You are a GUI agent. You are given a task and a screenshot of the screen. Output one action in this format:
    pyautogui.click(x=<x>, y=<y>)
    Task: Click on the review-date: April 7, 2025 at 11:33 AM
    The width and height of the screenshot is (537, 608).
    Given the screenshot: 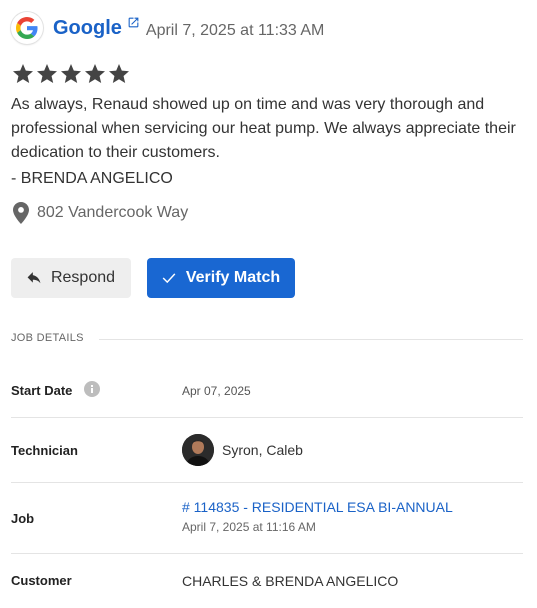 What is the action you would take?
    pyautogui.click(x=235, y=30)
    